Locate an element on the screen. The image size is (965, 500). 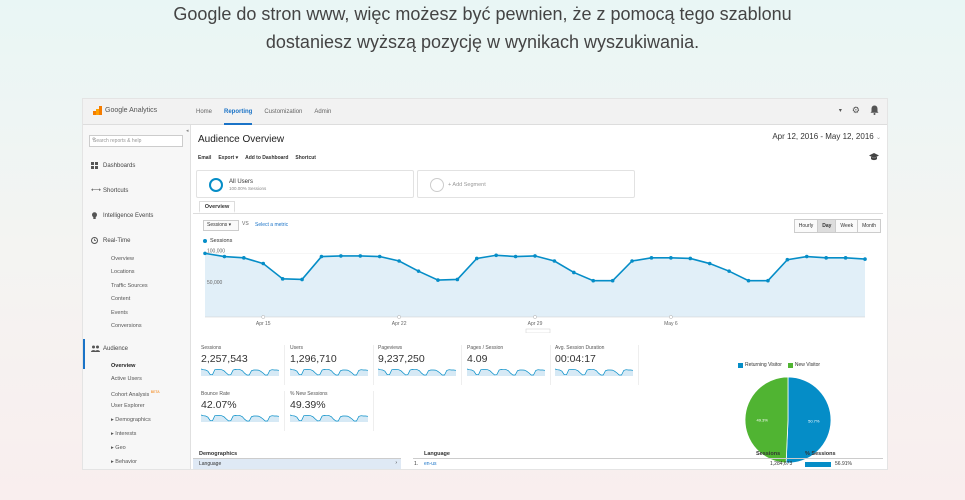
demographics-row-language: Language › is located at coordinates (297, 464).